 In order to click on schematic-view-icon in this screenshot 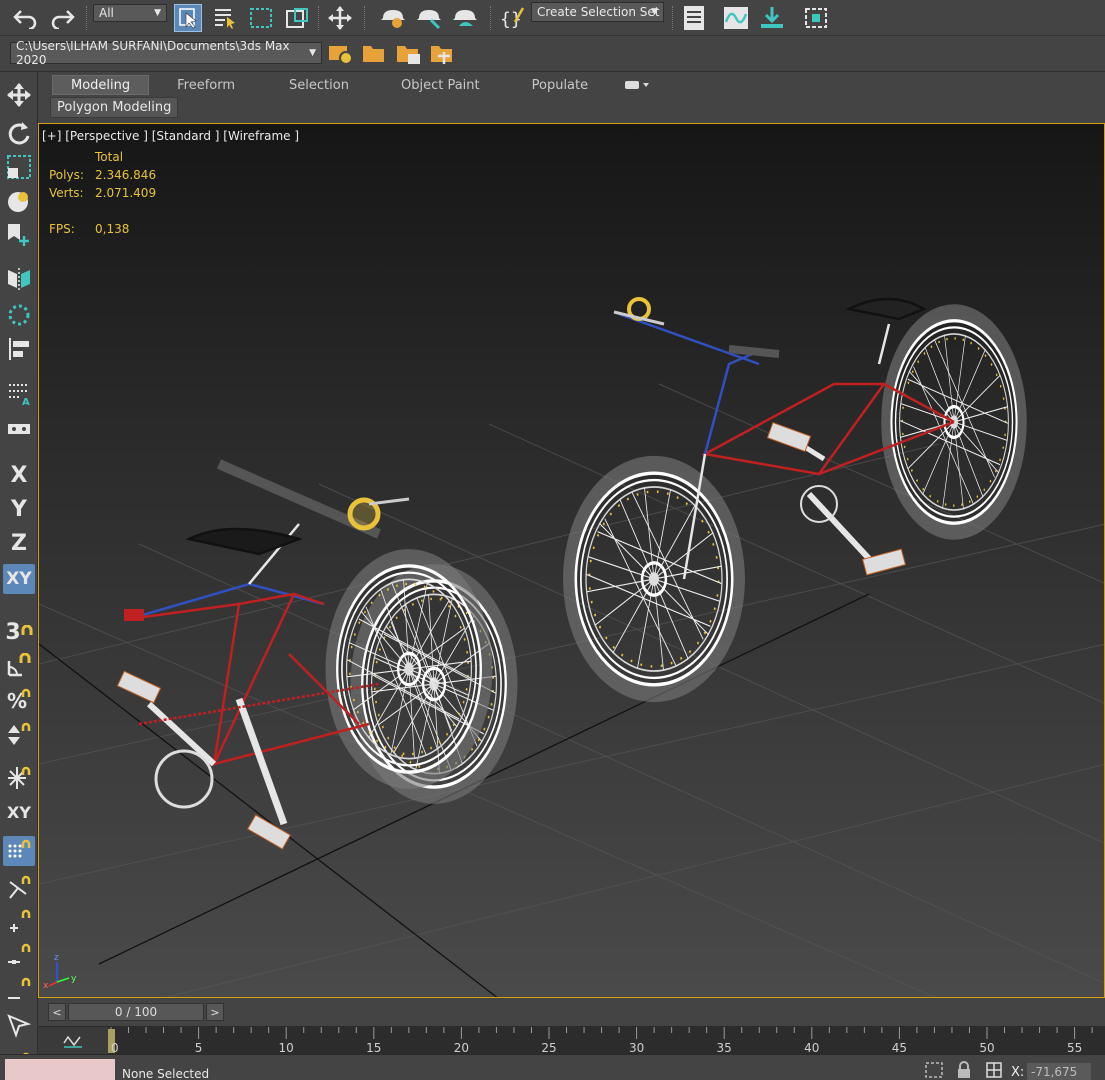, I will do `click(772, 18)`.